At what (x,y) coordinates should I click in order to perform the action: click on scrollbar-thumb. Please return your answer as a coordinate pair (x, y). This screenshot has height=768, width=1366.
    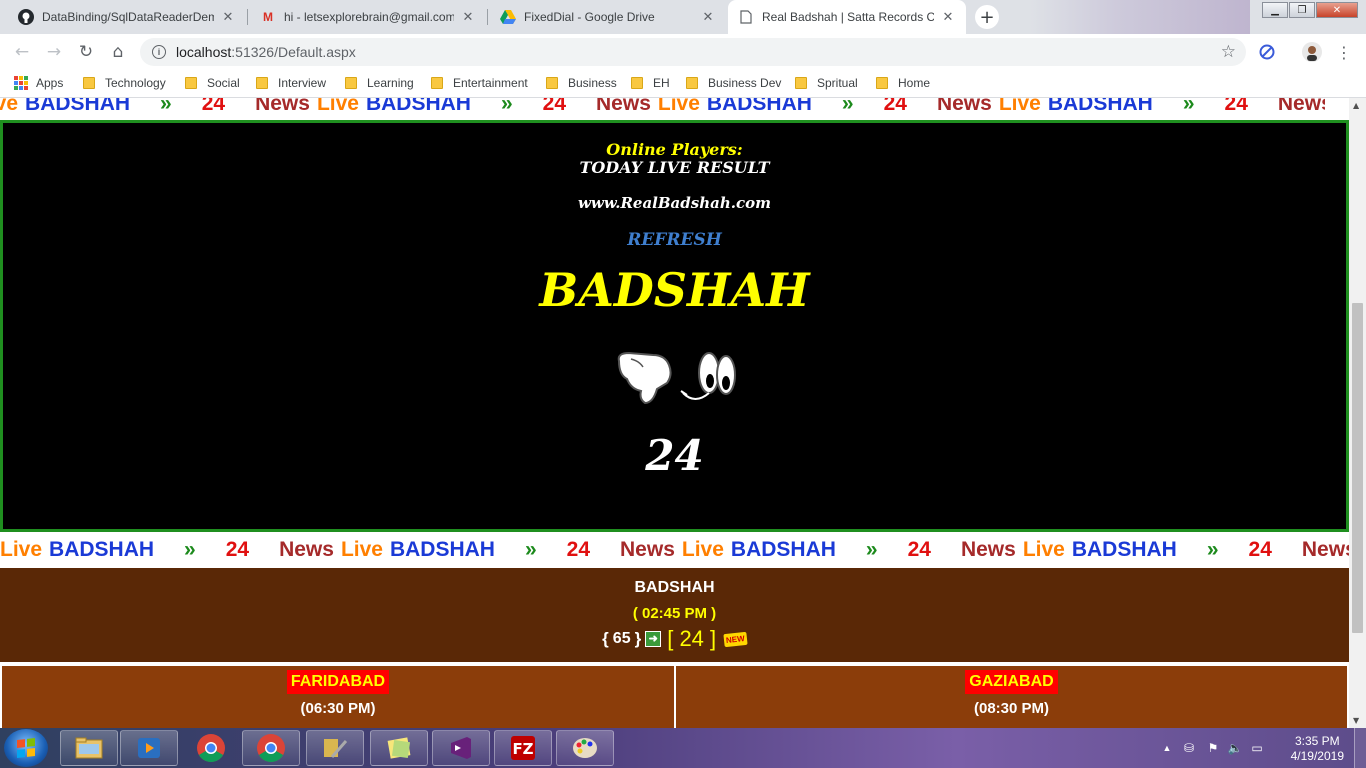
    Looking at the image, I should click on (1357, 468).